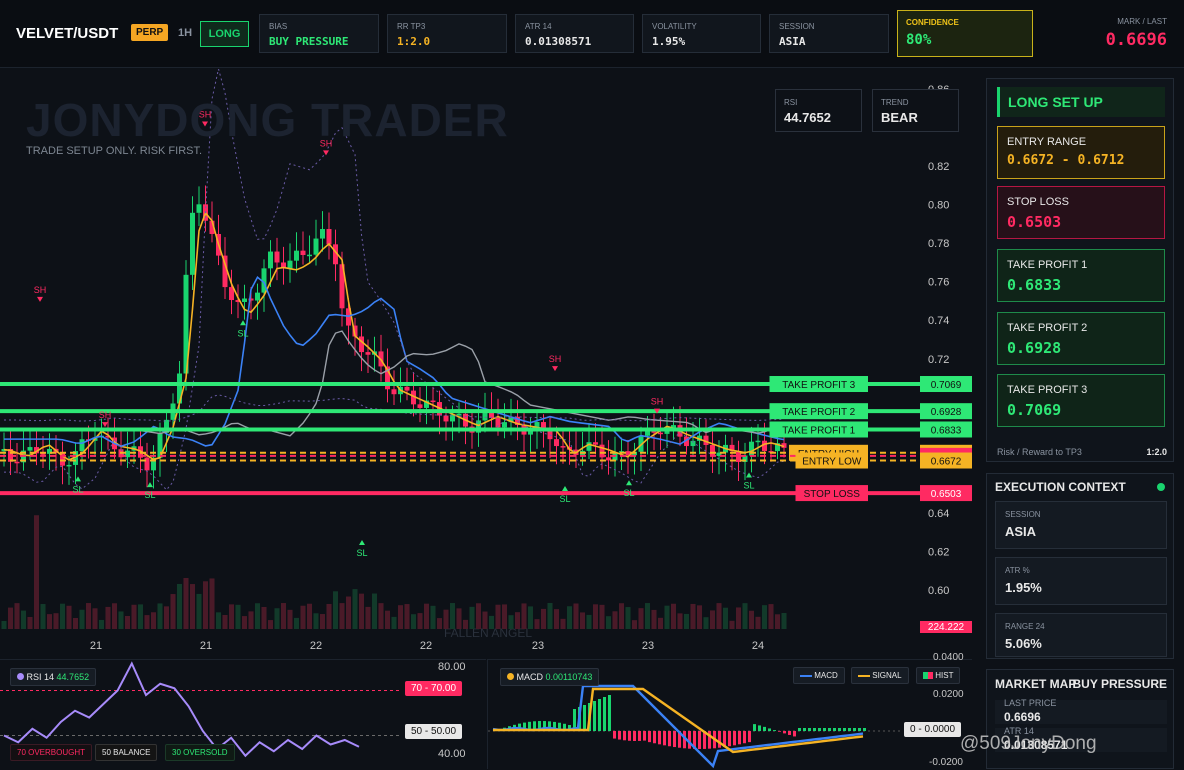  Describe the element at coordinates (832, 462) in the screenshot. I see `level-label: ENTRY LOW` at that location.